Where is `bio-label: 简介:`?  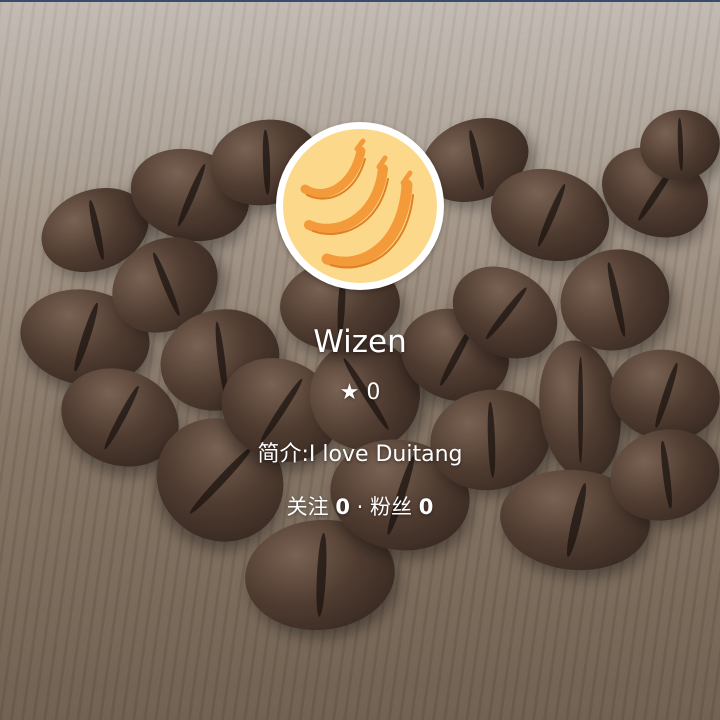
bio-label: 简介: is located at coordinates (283, 454).